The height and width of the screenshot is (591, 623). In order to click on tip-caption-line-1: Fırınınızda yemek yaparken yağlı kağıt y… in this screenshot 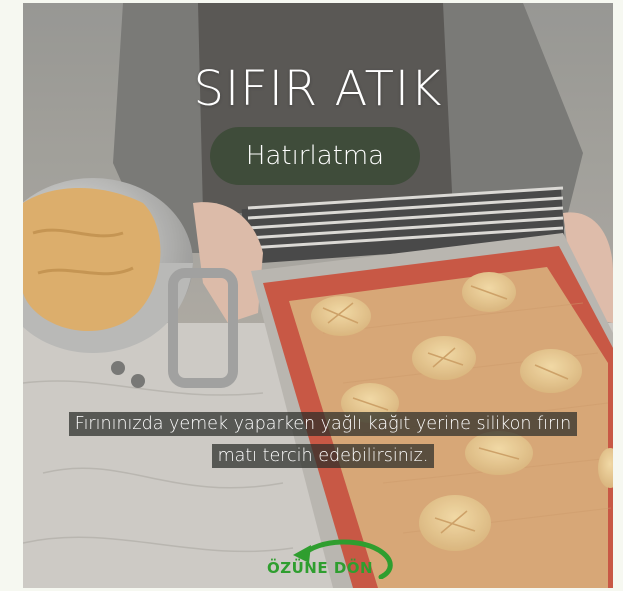, I will do `click(323, 424)`.